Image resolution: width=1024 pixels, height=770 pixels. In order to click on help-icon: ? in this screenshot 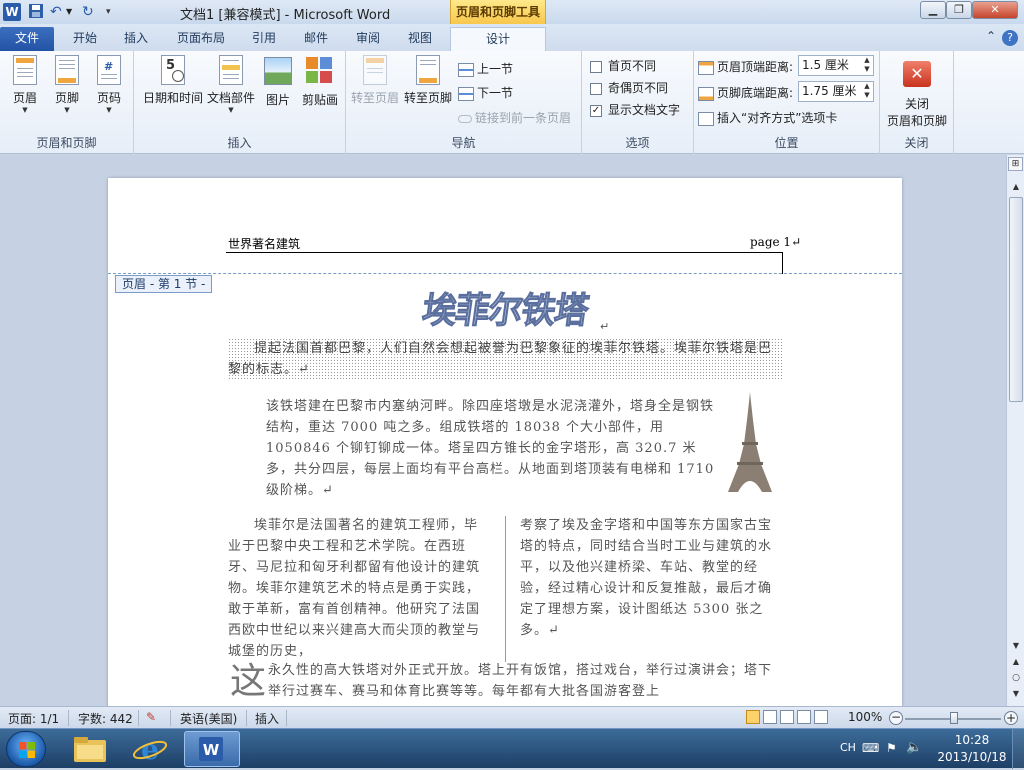, I will do `click(1010, 38)`.